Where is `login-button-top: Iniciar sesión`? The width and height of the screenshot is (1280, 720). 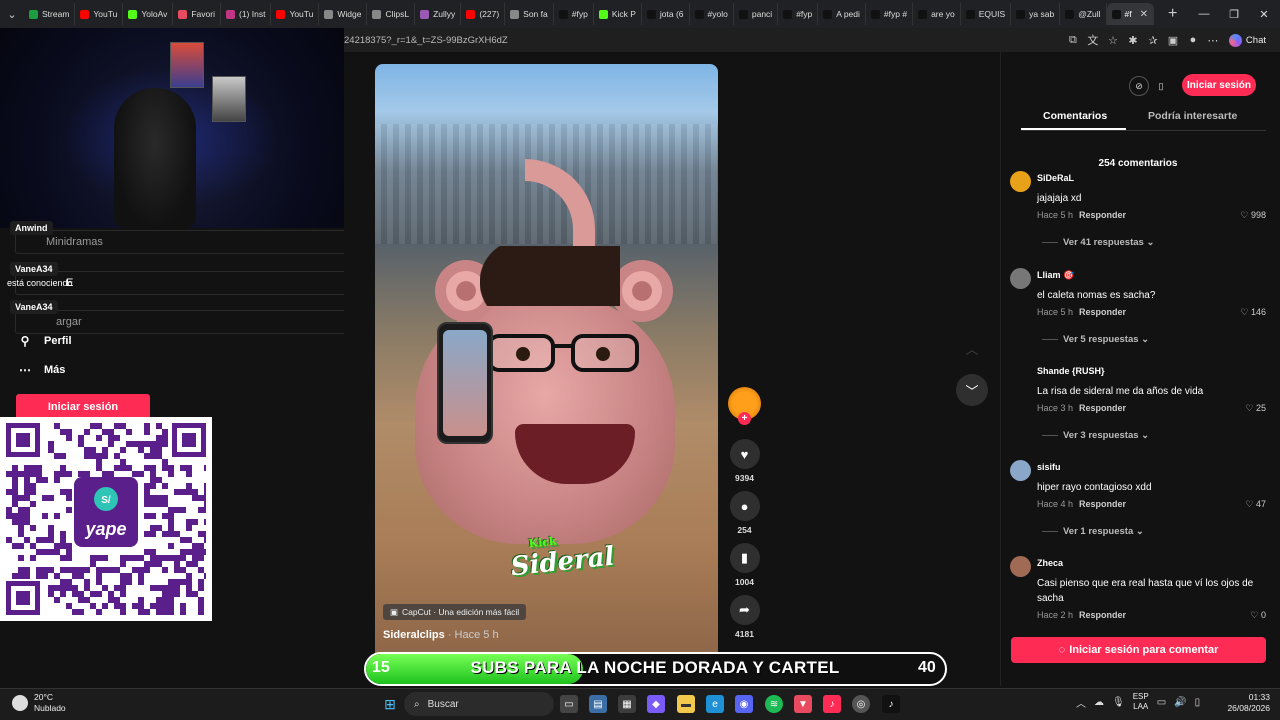 login-button-top: Iniciar sesión is located at coordinates (1219, 85).